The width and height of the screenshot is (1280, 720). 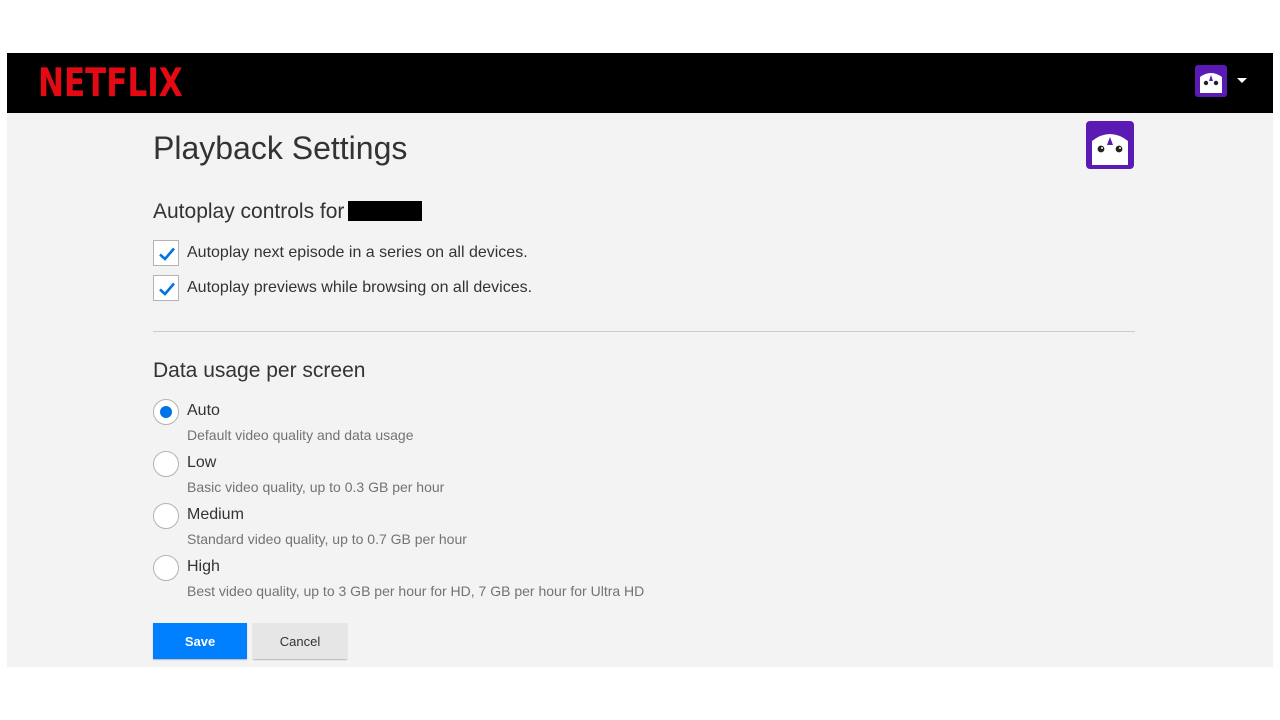 What do you see at coordinates (249, 211) in the screenshot?
I see `autoplay-section-label: Autoplay controls for` at bounding box center [249, 211].